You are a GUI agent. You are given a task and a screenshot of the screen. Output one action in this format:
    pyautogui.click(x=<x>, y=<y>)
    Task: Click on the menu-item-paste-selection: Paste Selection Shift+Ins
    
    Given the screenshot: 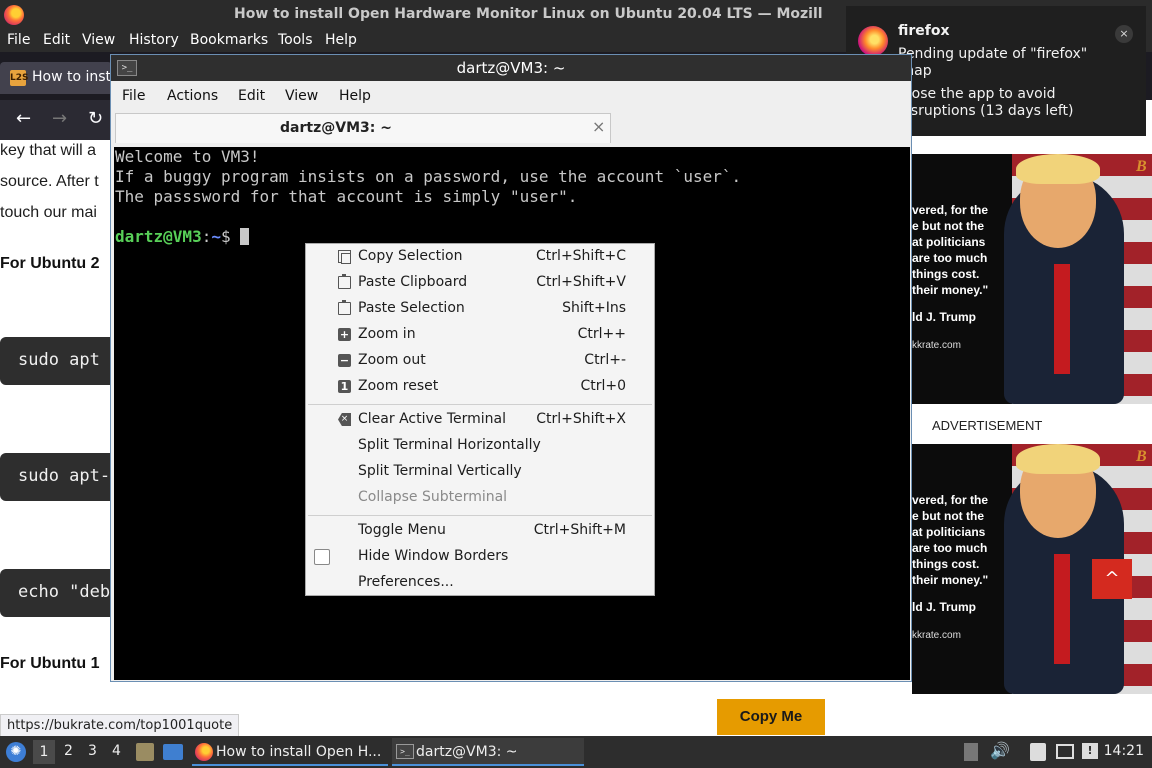 What is the action you would take?
    pyautogui.click(x=480, y=309)
    